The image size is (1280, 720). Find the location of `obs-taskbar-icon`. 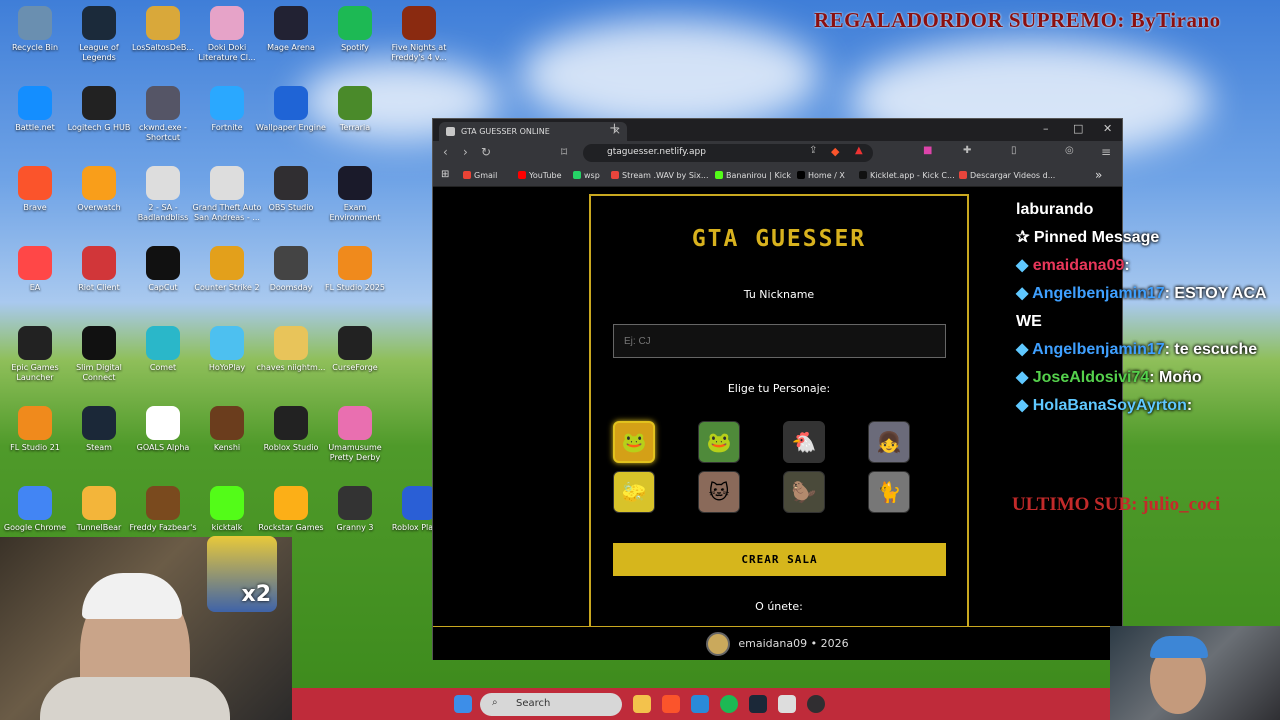

obs-taskbar-icon is located at coordinates (816, 704).